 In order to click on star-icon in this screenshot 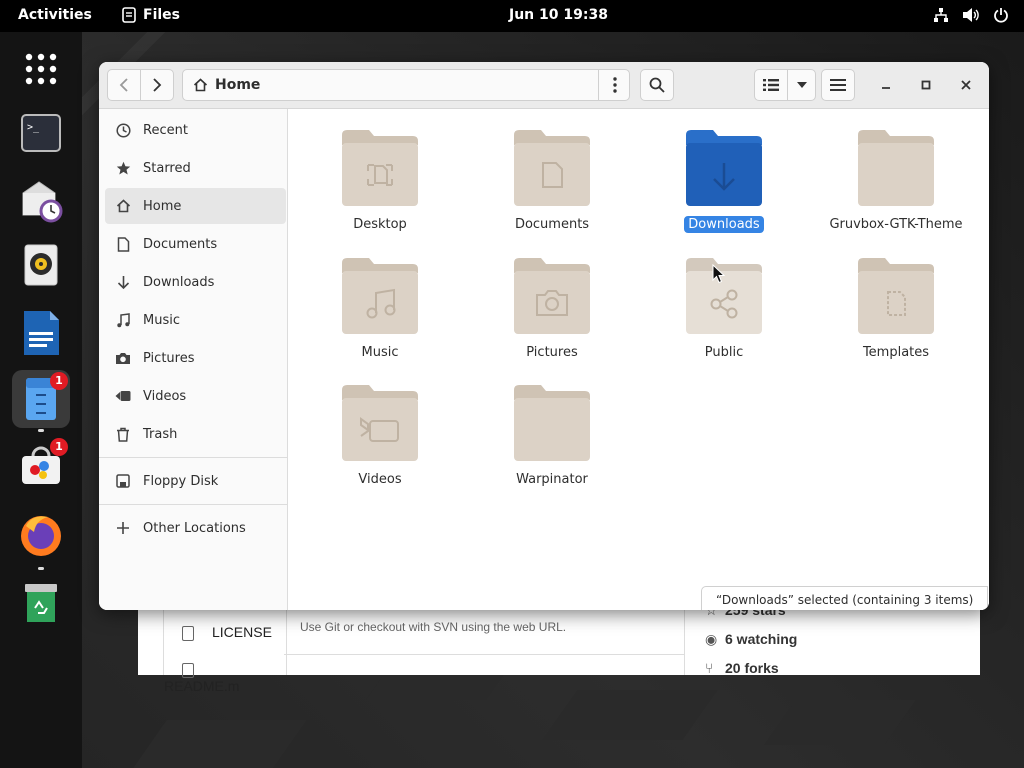, I will do `click(123, 168)`.